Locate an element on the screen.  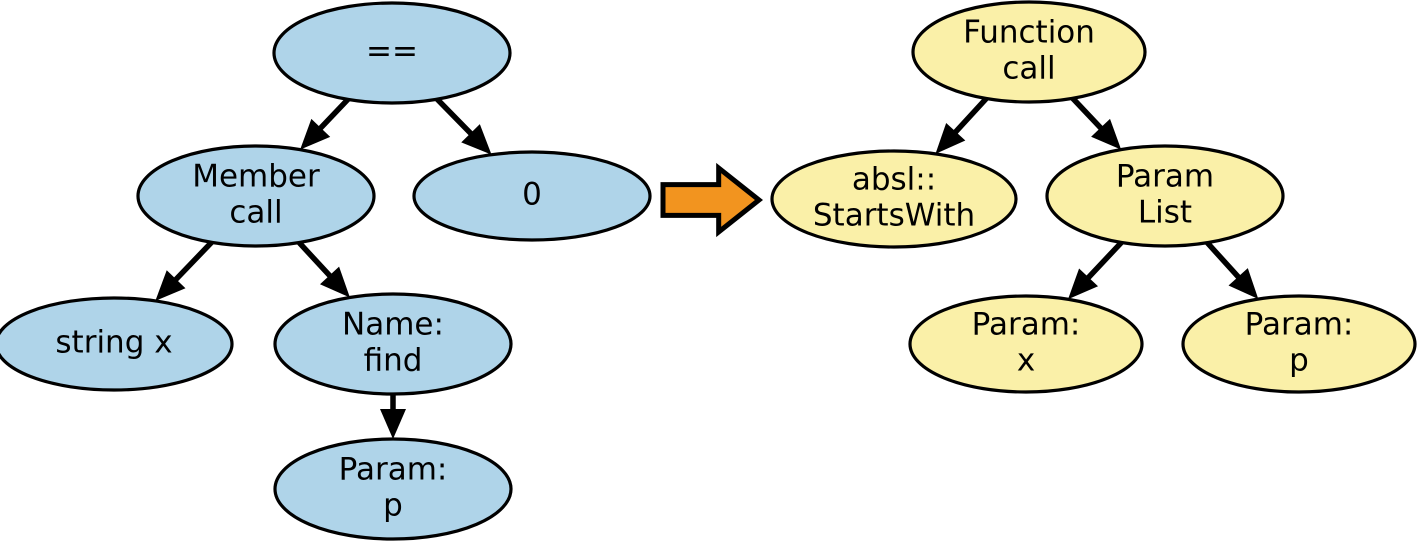
node-namefind: Name:find is located at coordinates (393, 344).